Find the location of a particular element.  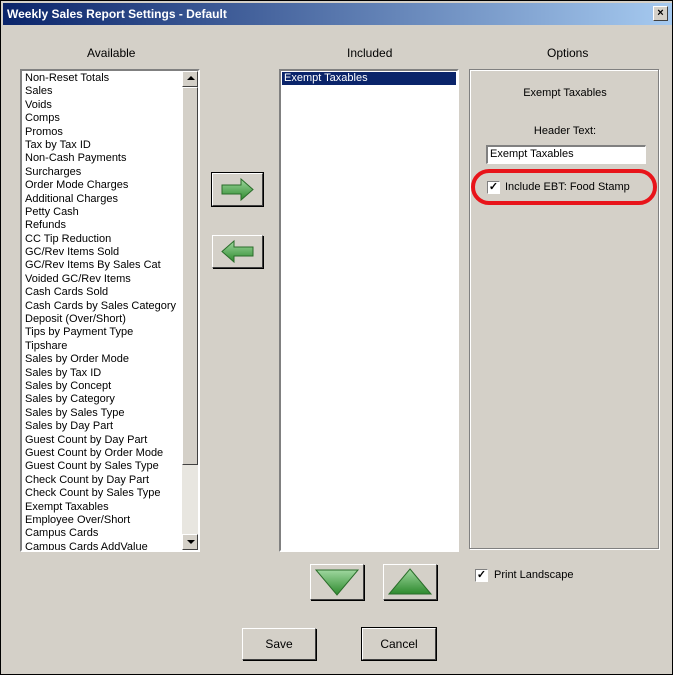

list-item: Exempt Taxables is located at coordinates (102, 507).